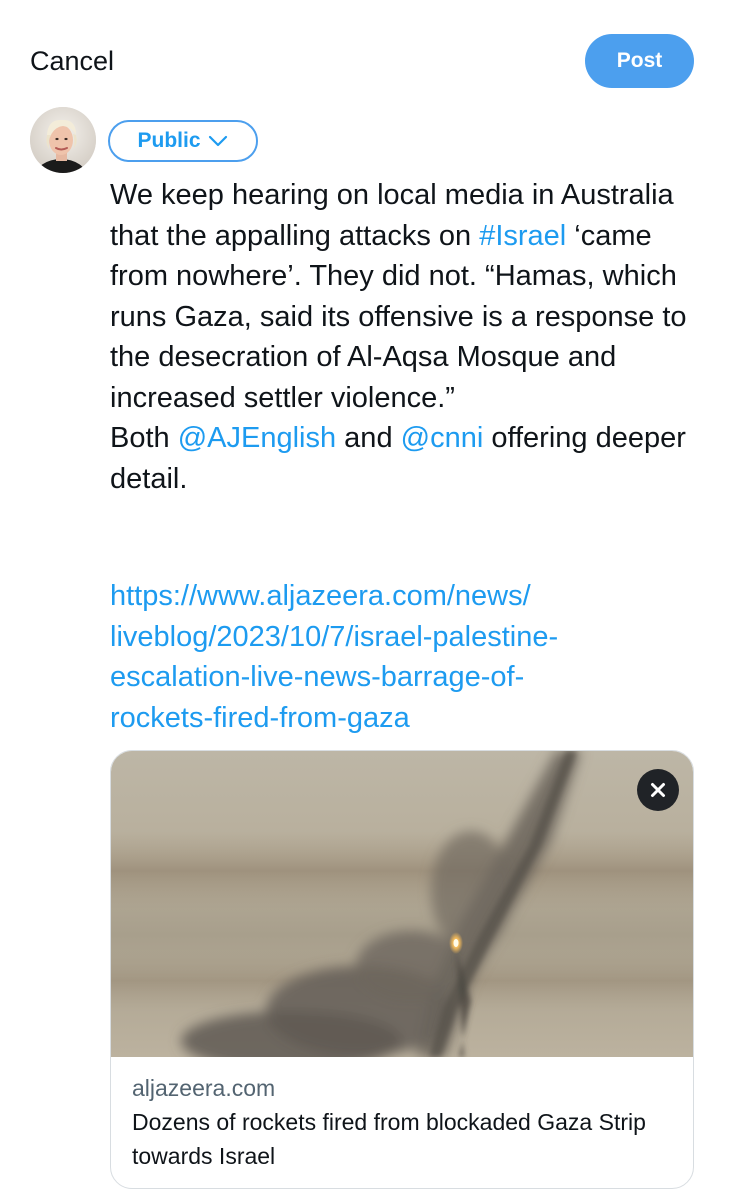 Image resolution: width=729 pixels, height=1200 pixels. Describe the element at coordinates (334, 636) in the screenshot. I see `url-line: liveblog/2023/10/7/israel-palestine-` at that location.